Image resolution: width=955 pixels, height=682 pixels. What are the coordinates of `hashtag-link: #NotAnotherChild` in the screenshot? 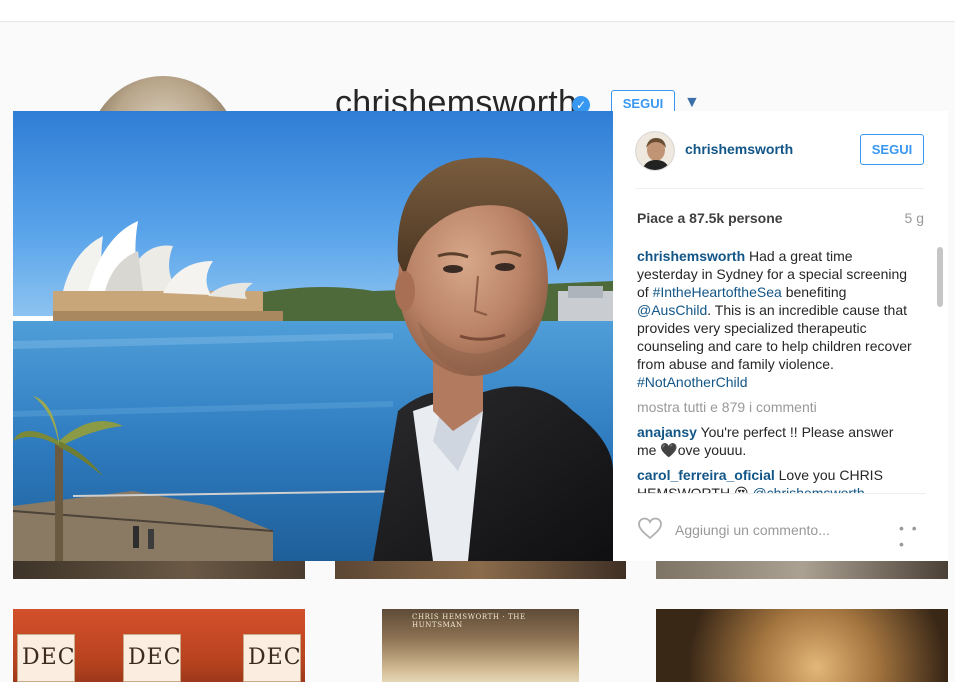 It's located at (692, 382).